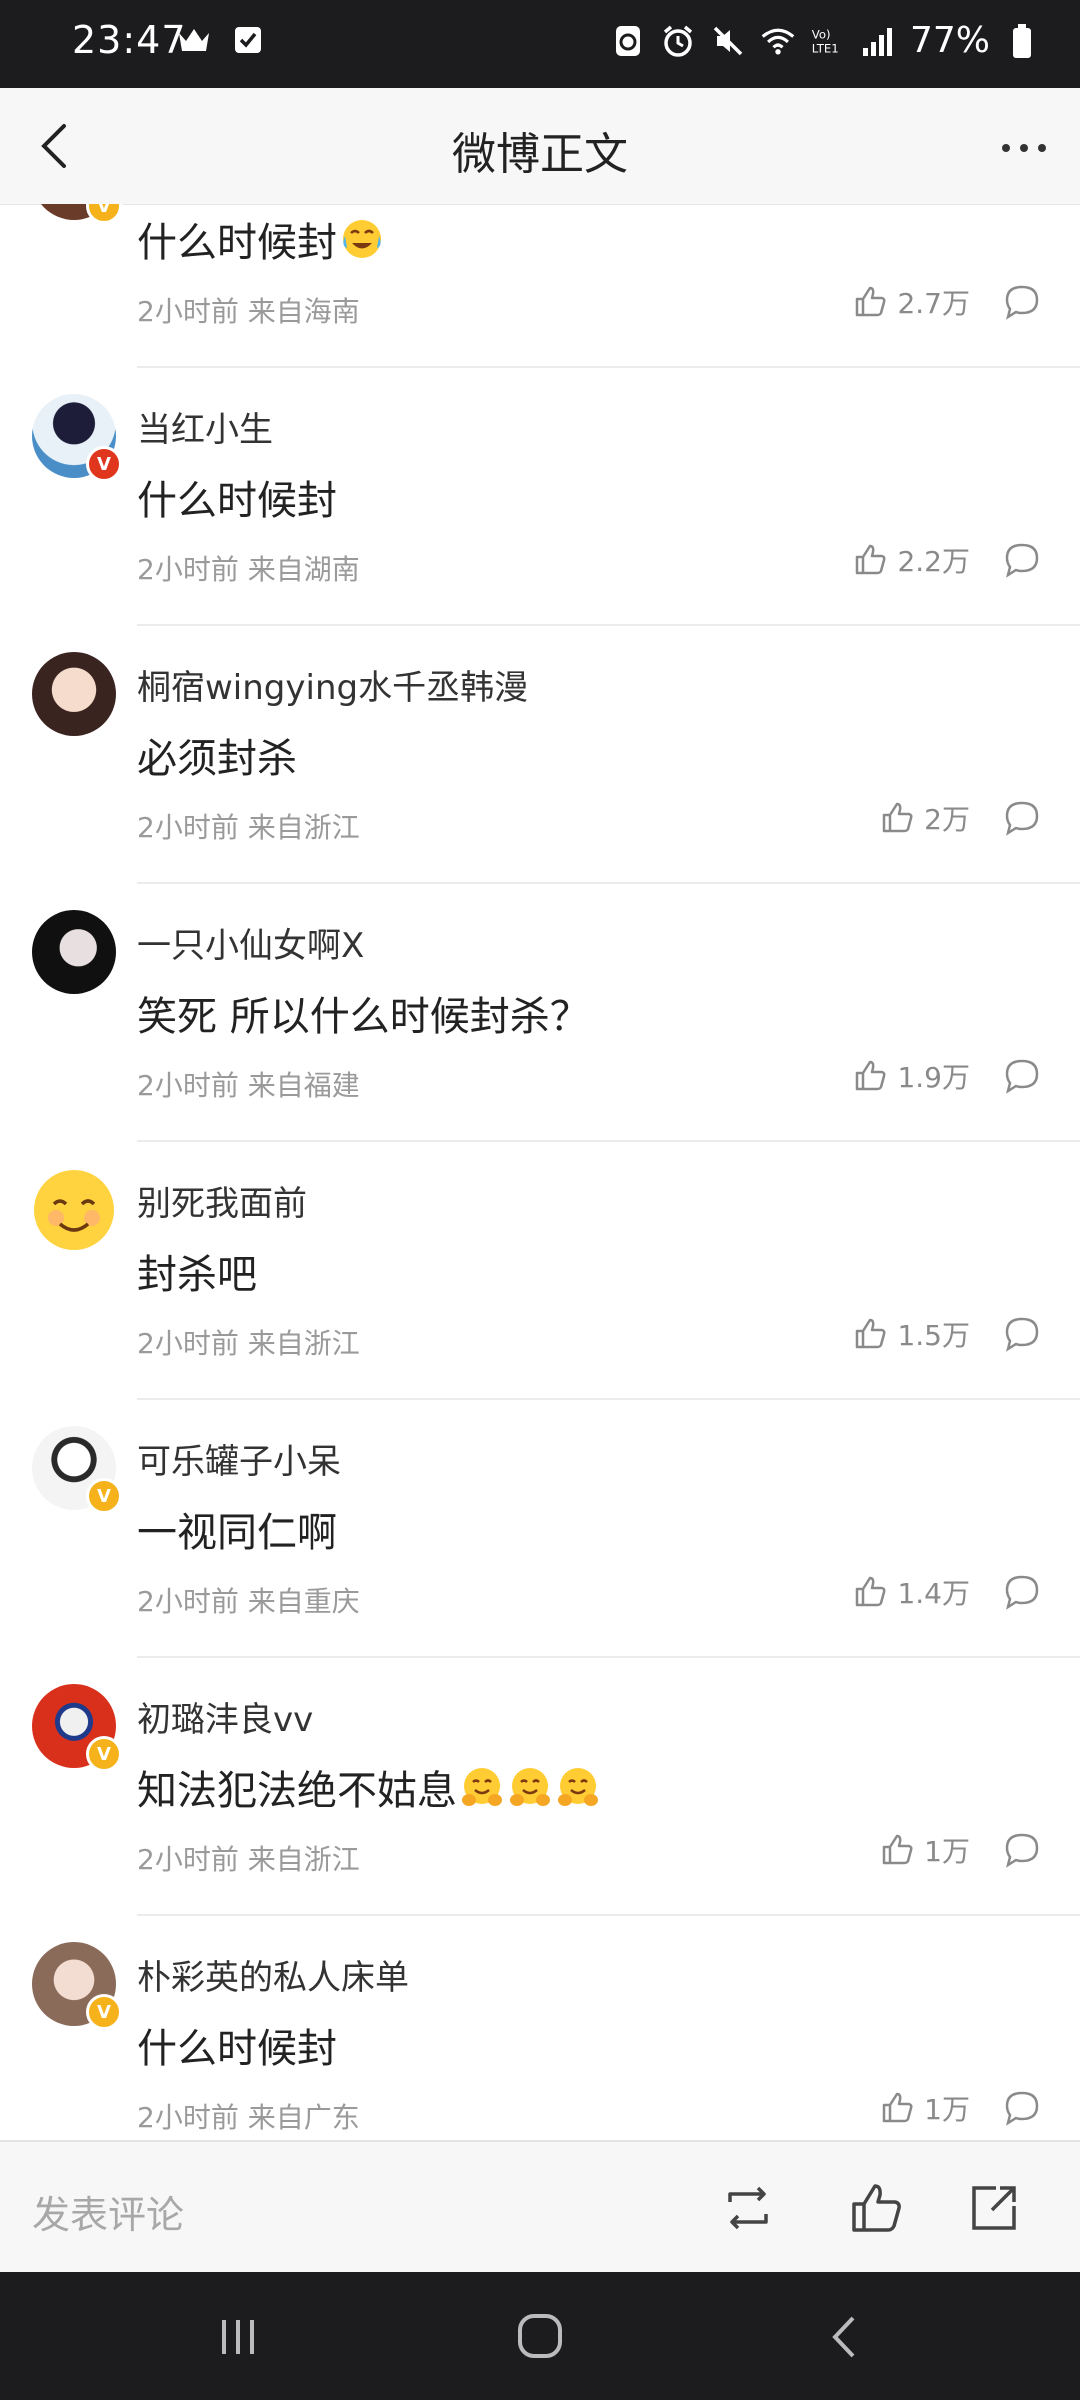  What do you see at coordinates (540, 2028) in the screenshot?
I see `comment-item: V 朴彩英的私人床单 什么时候封 2小时前 来自广东 1万` at bounding box center [540, 2028].